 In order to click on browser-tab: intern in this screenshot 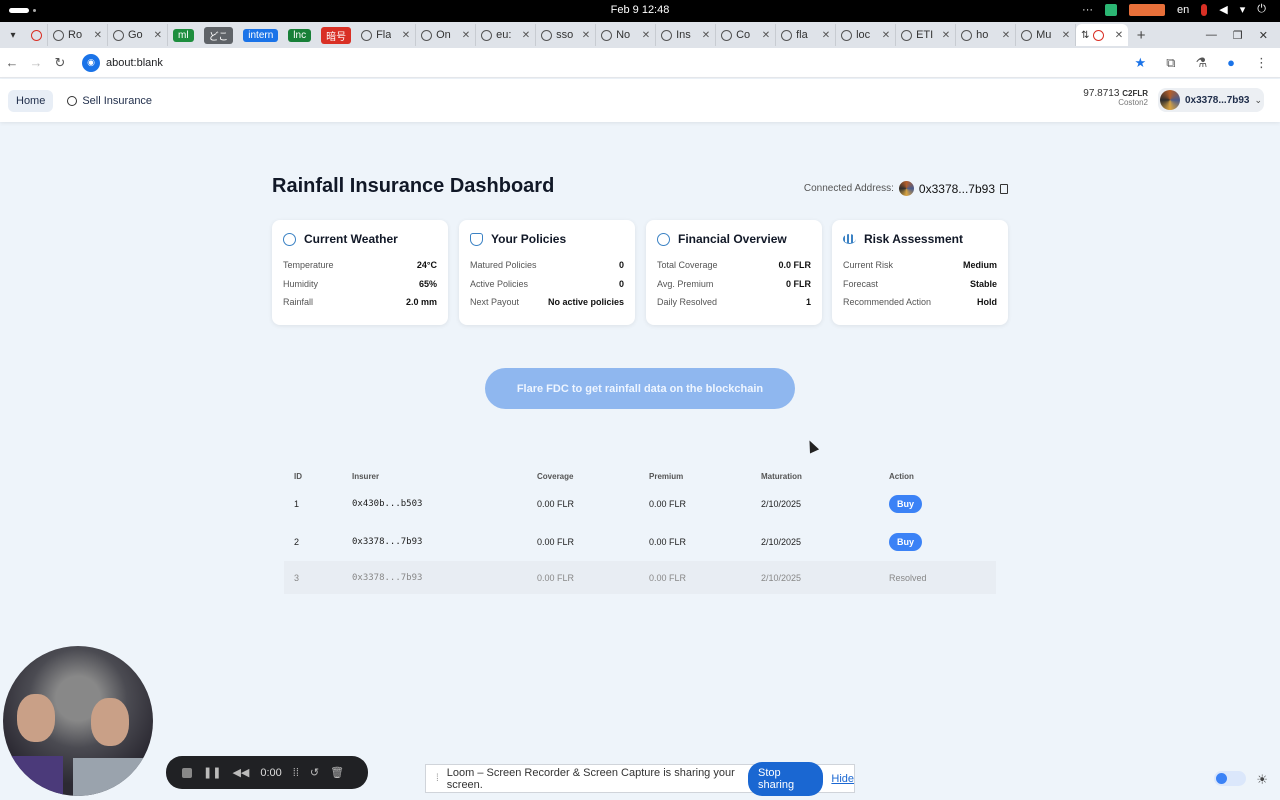, I will do `click(260, 35)`.